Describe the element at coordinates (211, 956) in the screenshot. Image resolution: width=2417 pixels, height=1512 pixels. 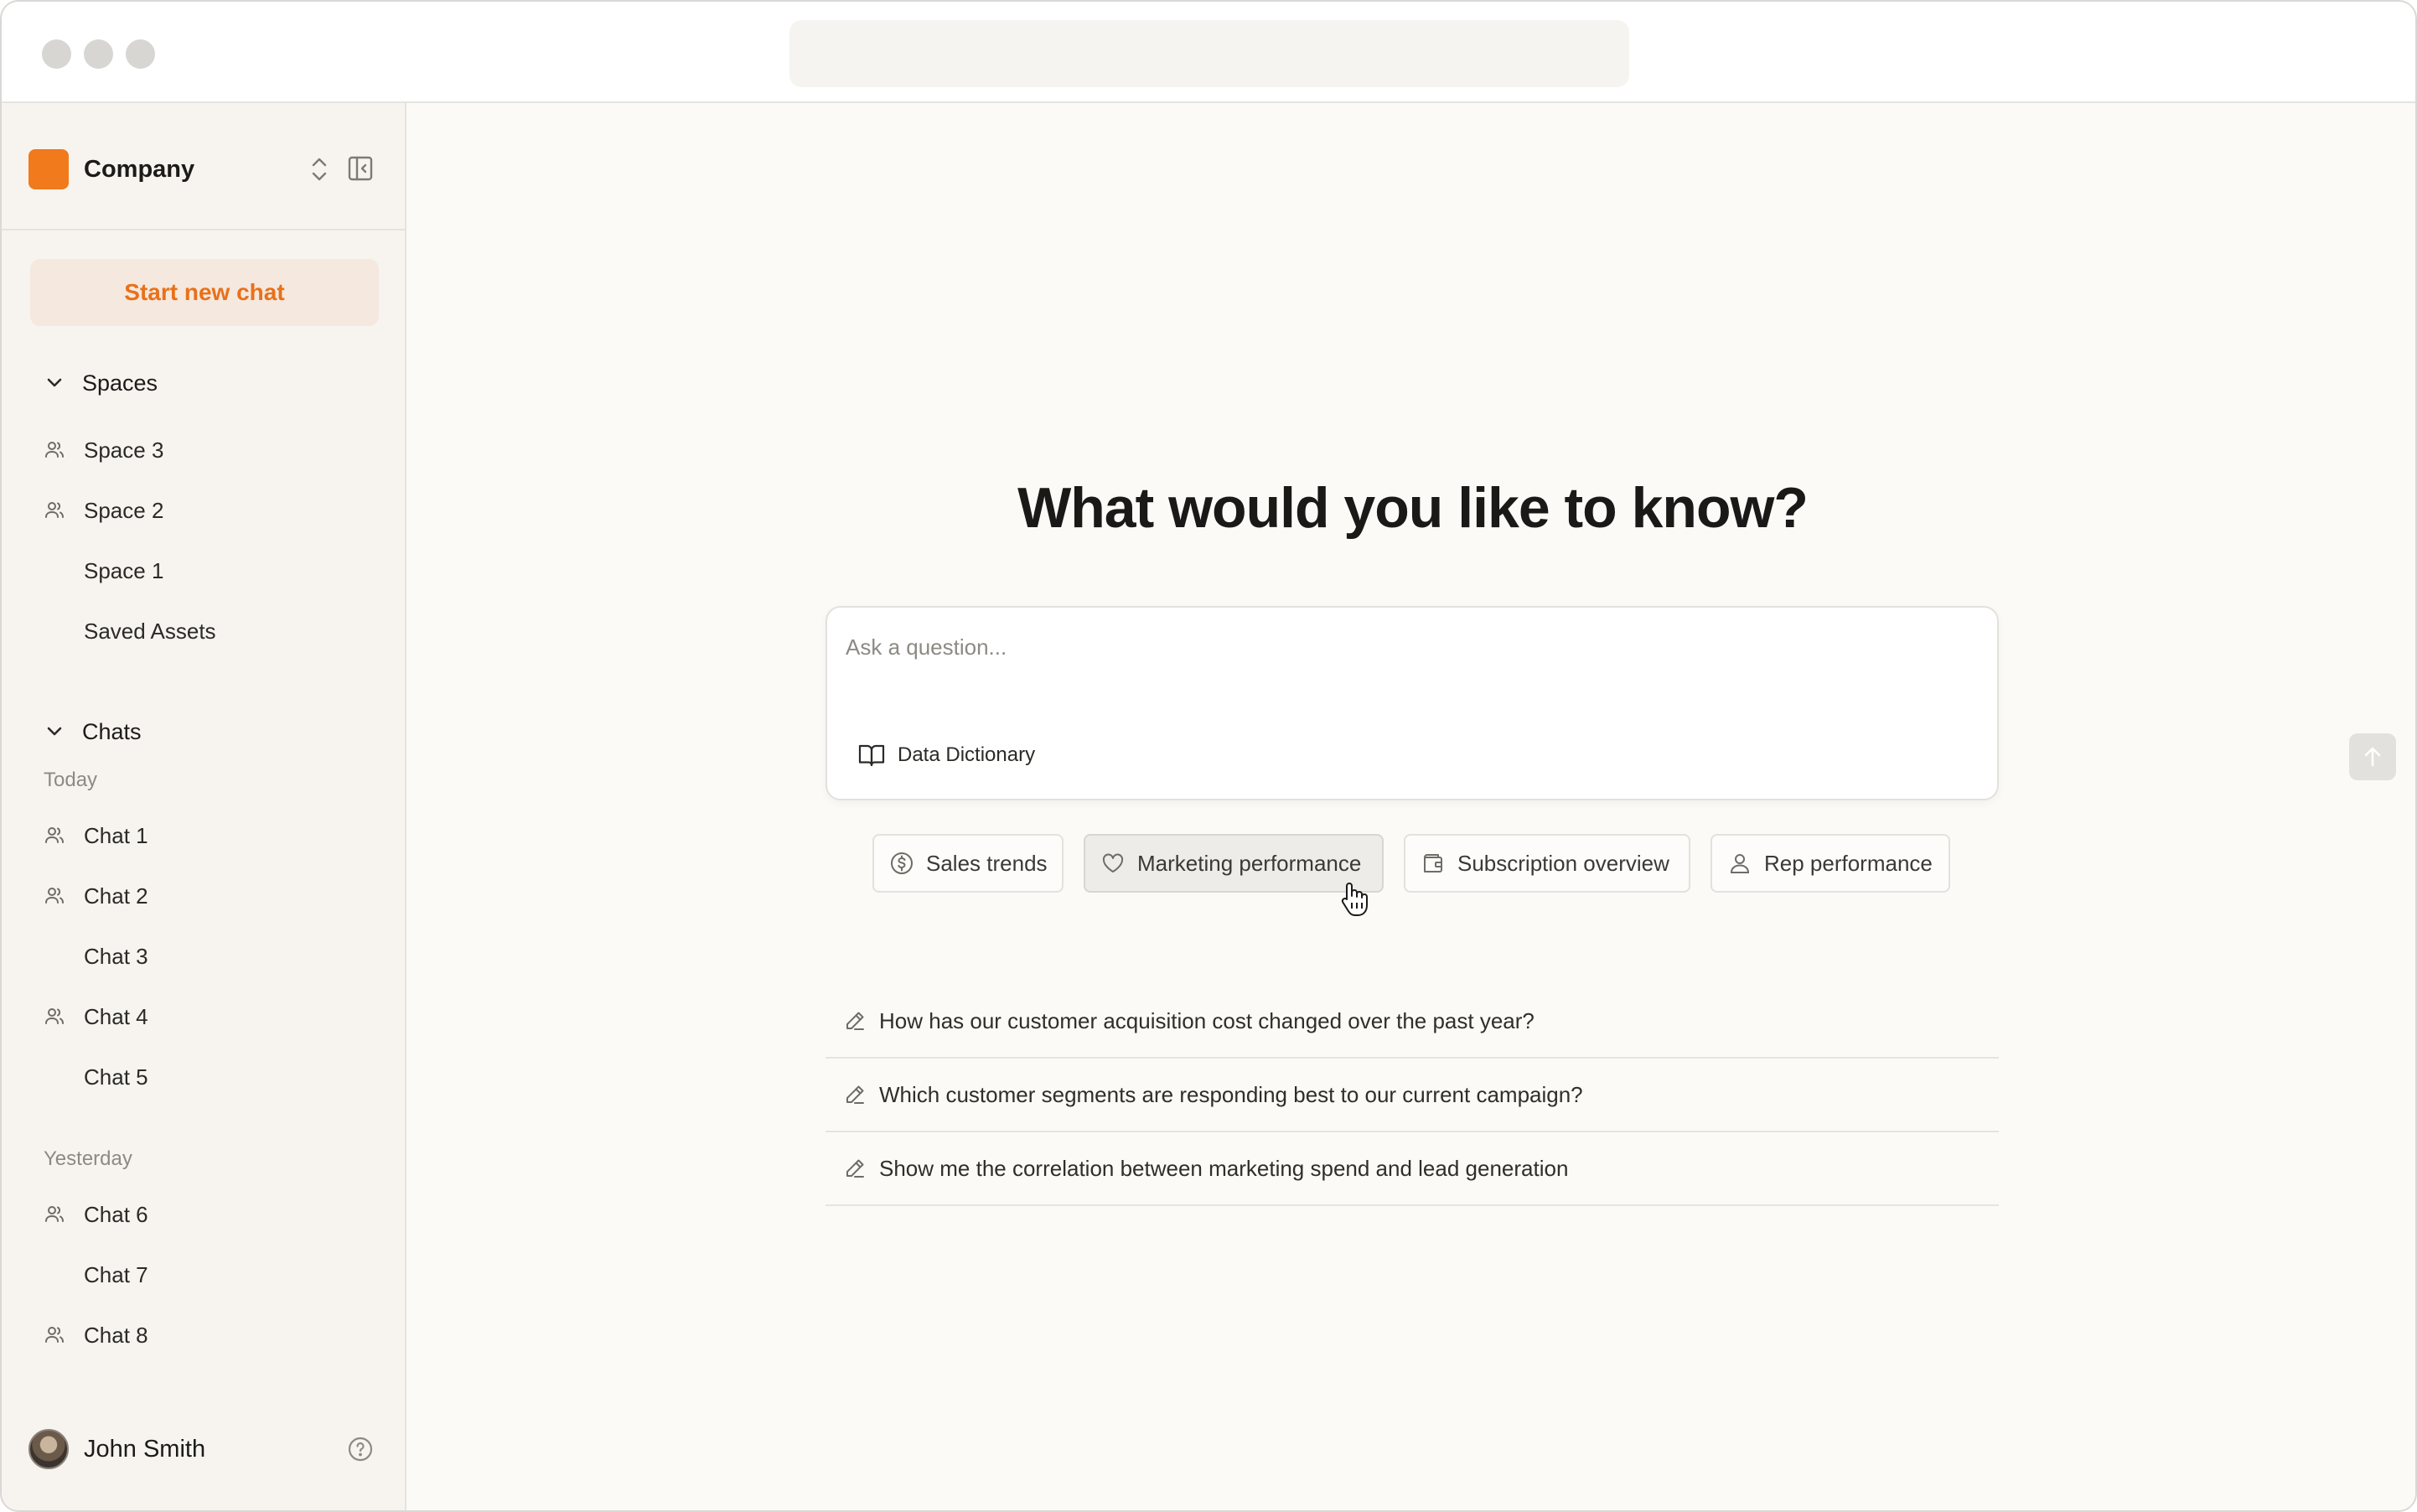
I see `sidebar-item-chat-3: Chat 3` at that location.